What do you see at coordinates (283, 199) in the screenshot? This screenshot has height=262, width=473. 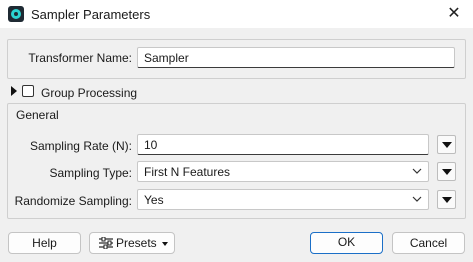 I see `randomize-sampling-select: Yes` at bounding box center [283, 199].